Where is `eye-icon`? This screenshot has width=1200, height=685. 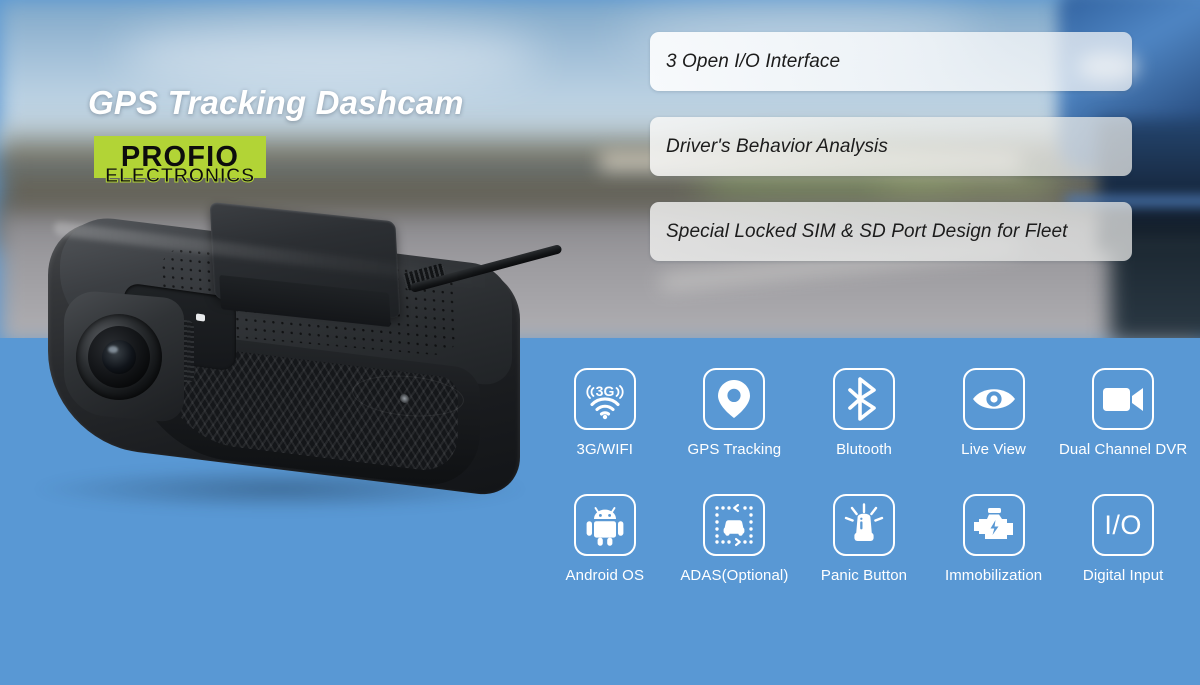
eye-icon is located at coordinates (993, 399).